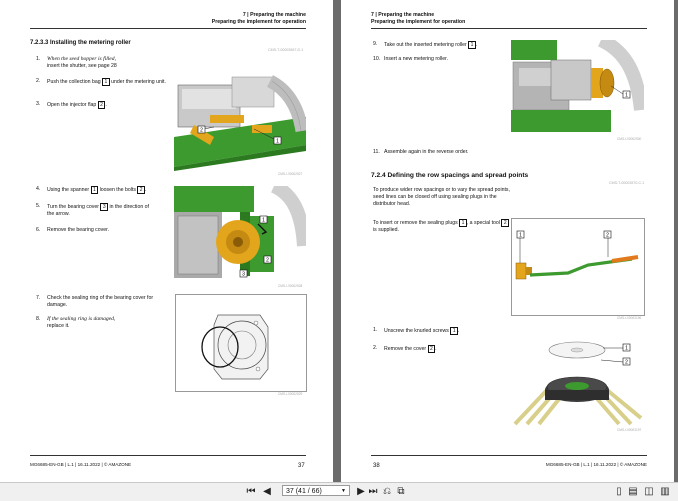 This screenshot has width=678, height=501. I want to click on page-number: 37, so click(301, 466).